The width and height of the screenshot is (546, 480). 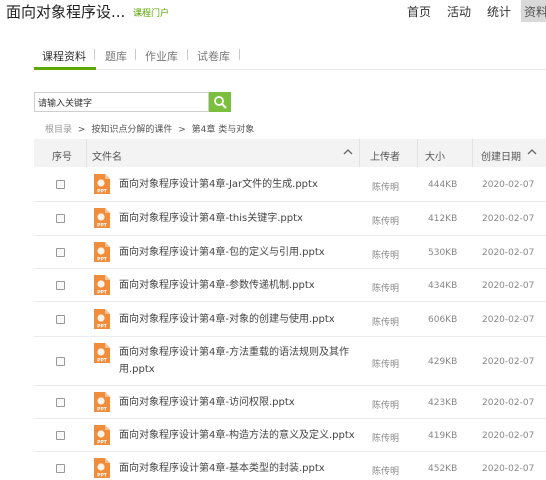 What do you see at coordinates (246, 219) in the screenshot?
I see `file-name-link: 面向对象程序设计第4章-this关键字.pptx` at bounding box center [246, 219].